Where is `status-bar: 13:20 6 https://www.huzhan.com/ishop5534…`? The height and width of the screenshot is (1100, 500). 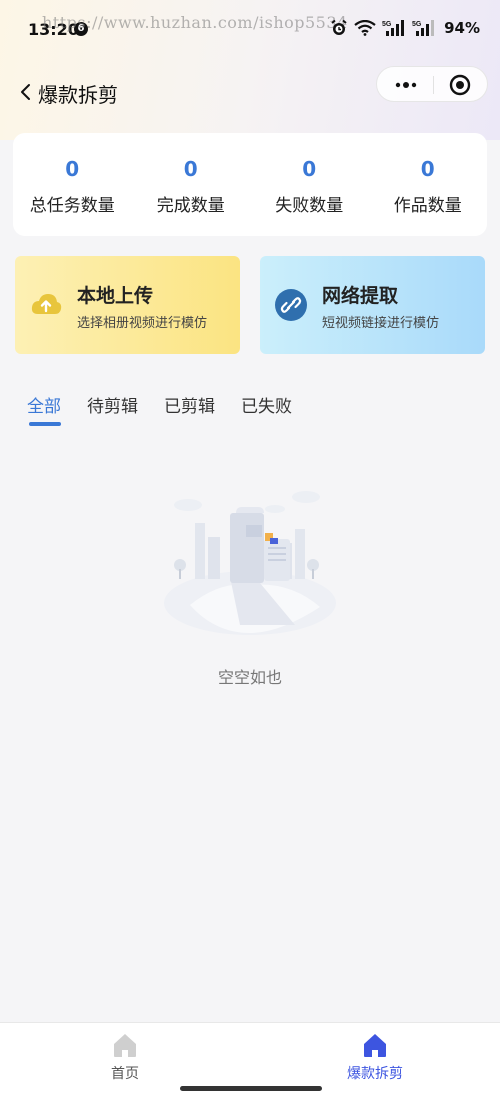
status-bar: 13:20 6 https://www.huzhan.com/ishop5534… is located at coordinates (250, 28).